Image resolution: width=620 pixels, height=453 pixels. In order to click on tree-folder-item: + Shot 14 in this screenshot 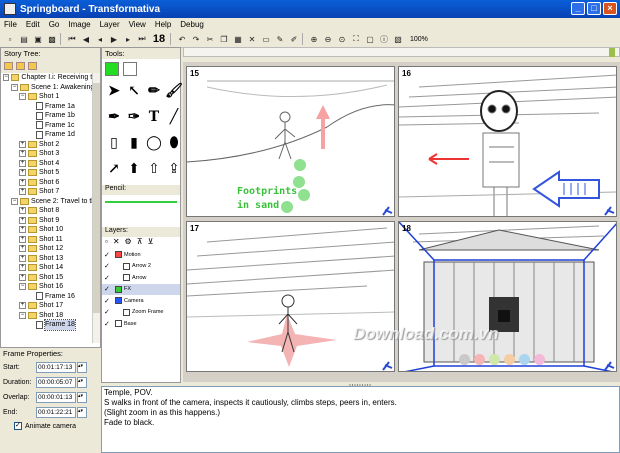, I will do `click(50, 268)`.